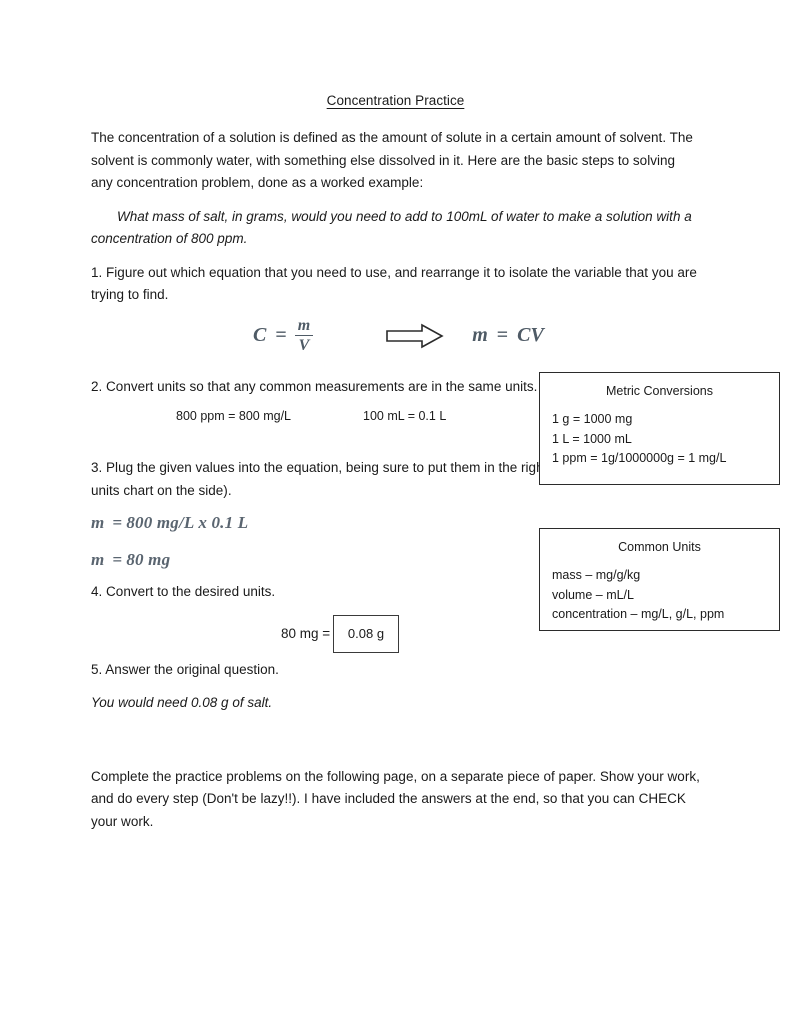  I want to click on equation-equals-sign-2: =, so click(502, 335).